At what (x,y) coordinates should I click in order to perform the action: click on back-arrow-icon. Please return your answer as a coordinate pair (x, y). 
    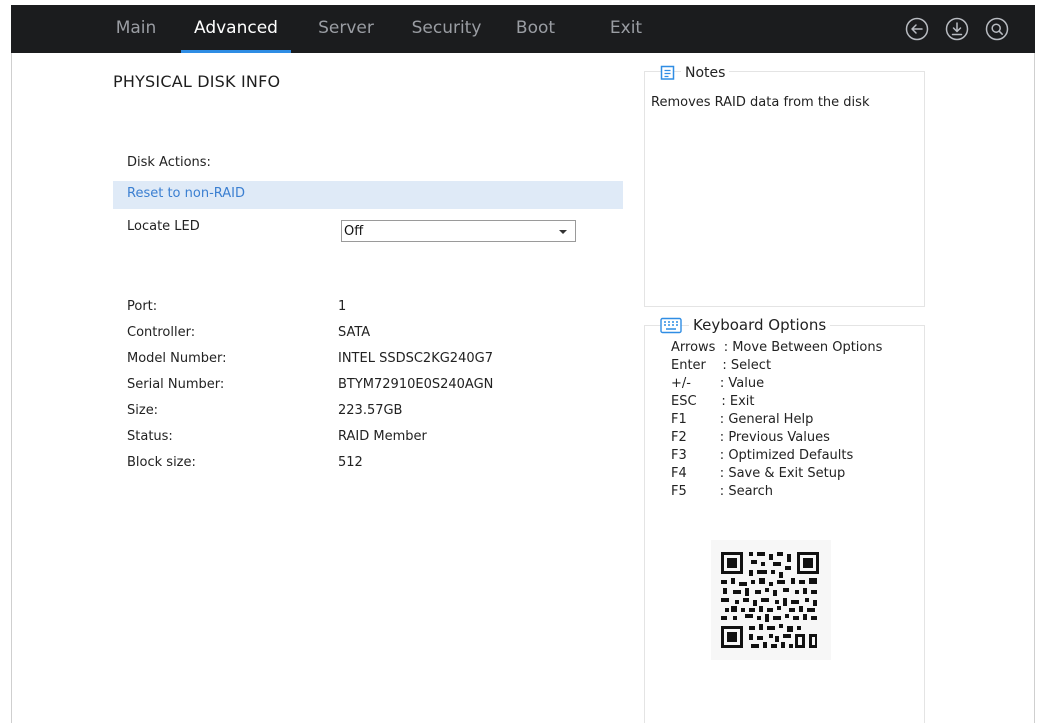
    Looking at the image, I should click on (917, 29).